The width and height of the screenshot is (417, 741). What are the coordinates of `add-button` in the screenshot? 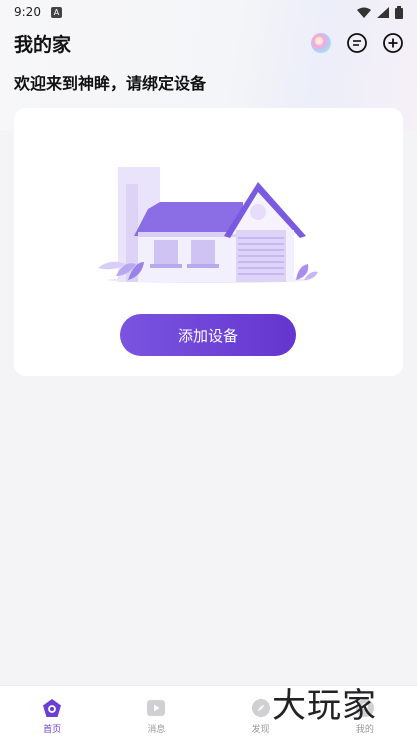 It's located at (393, 43).